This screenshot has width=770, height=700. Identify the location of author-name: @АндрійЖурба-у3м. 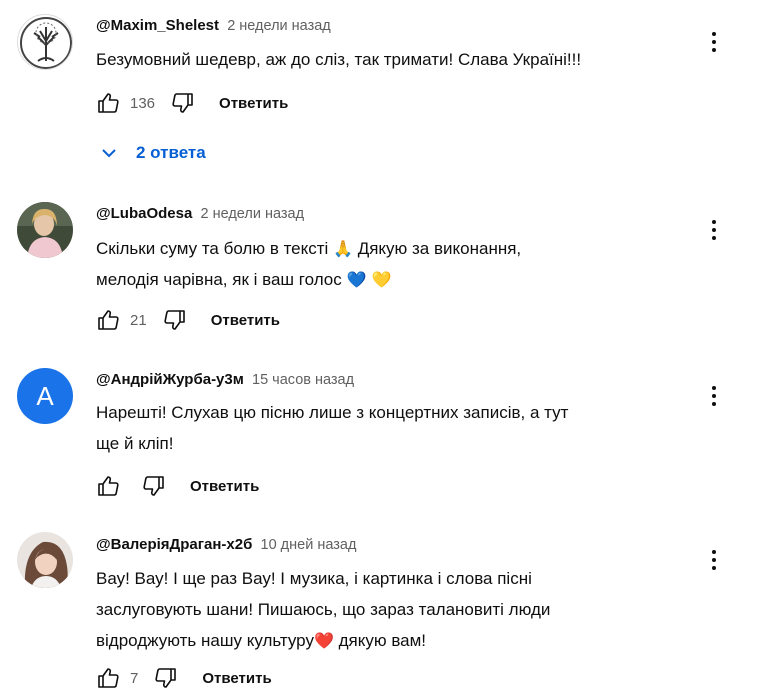
(170, 379).